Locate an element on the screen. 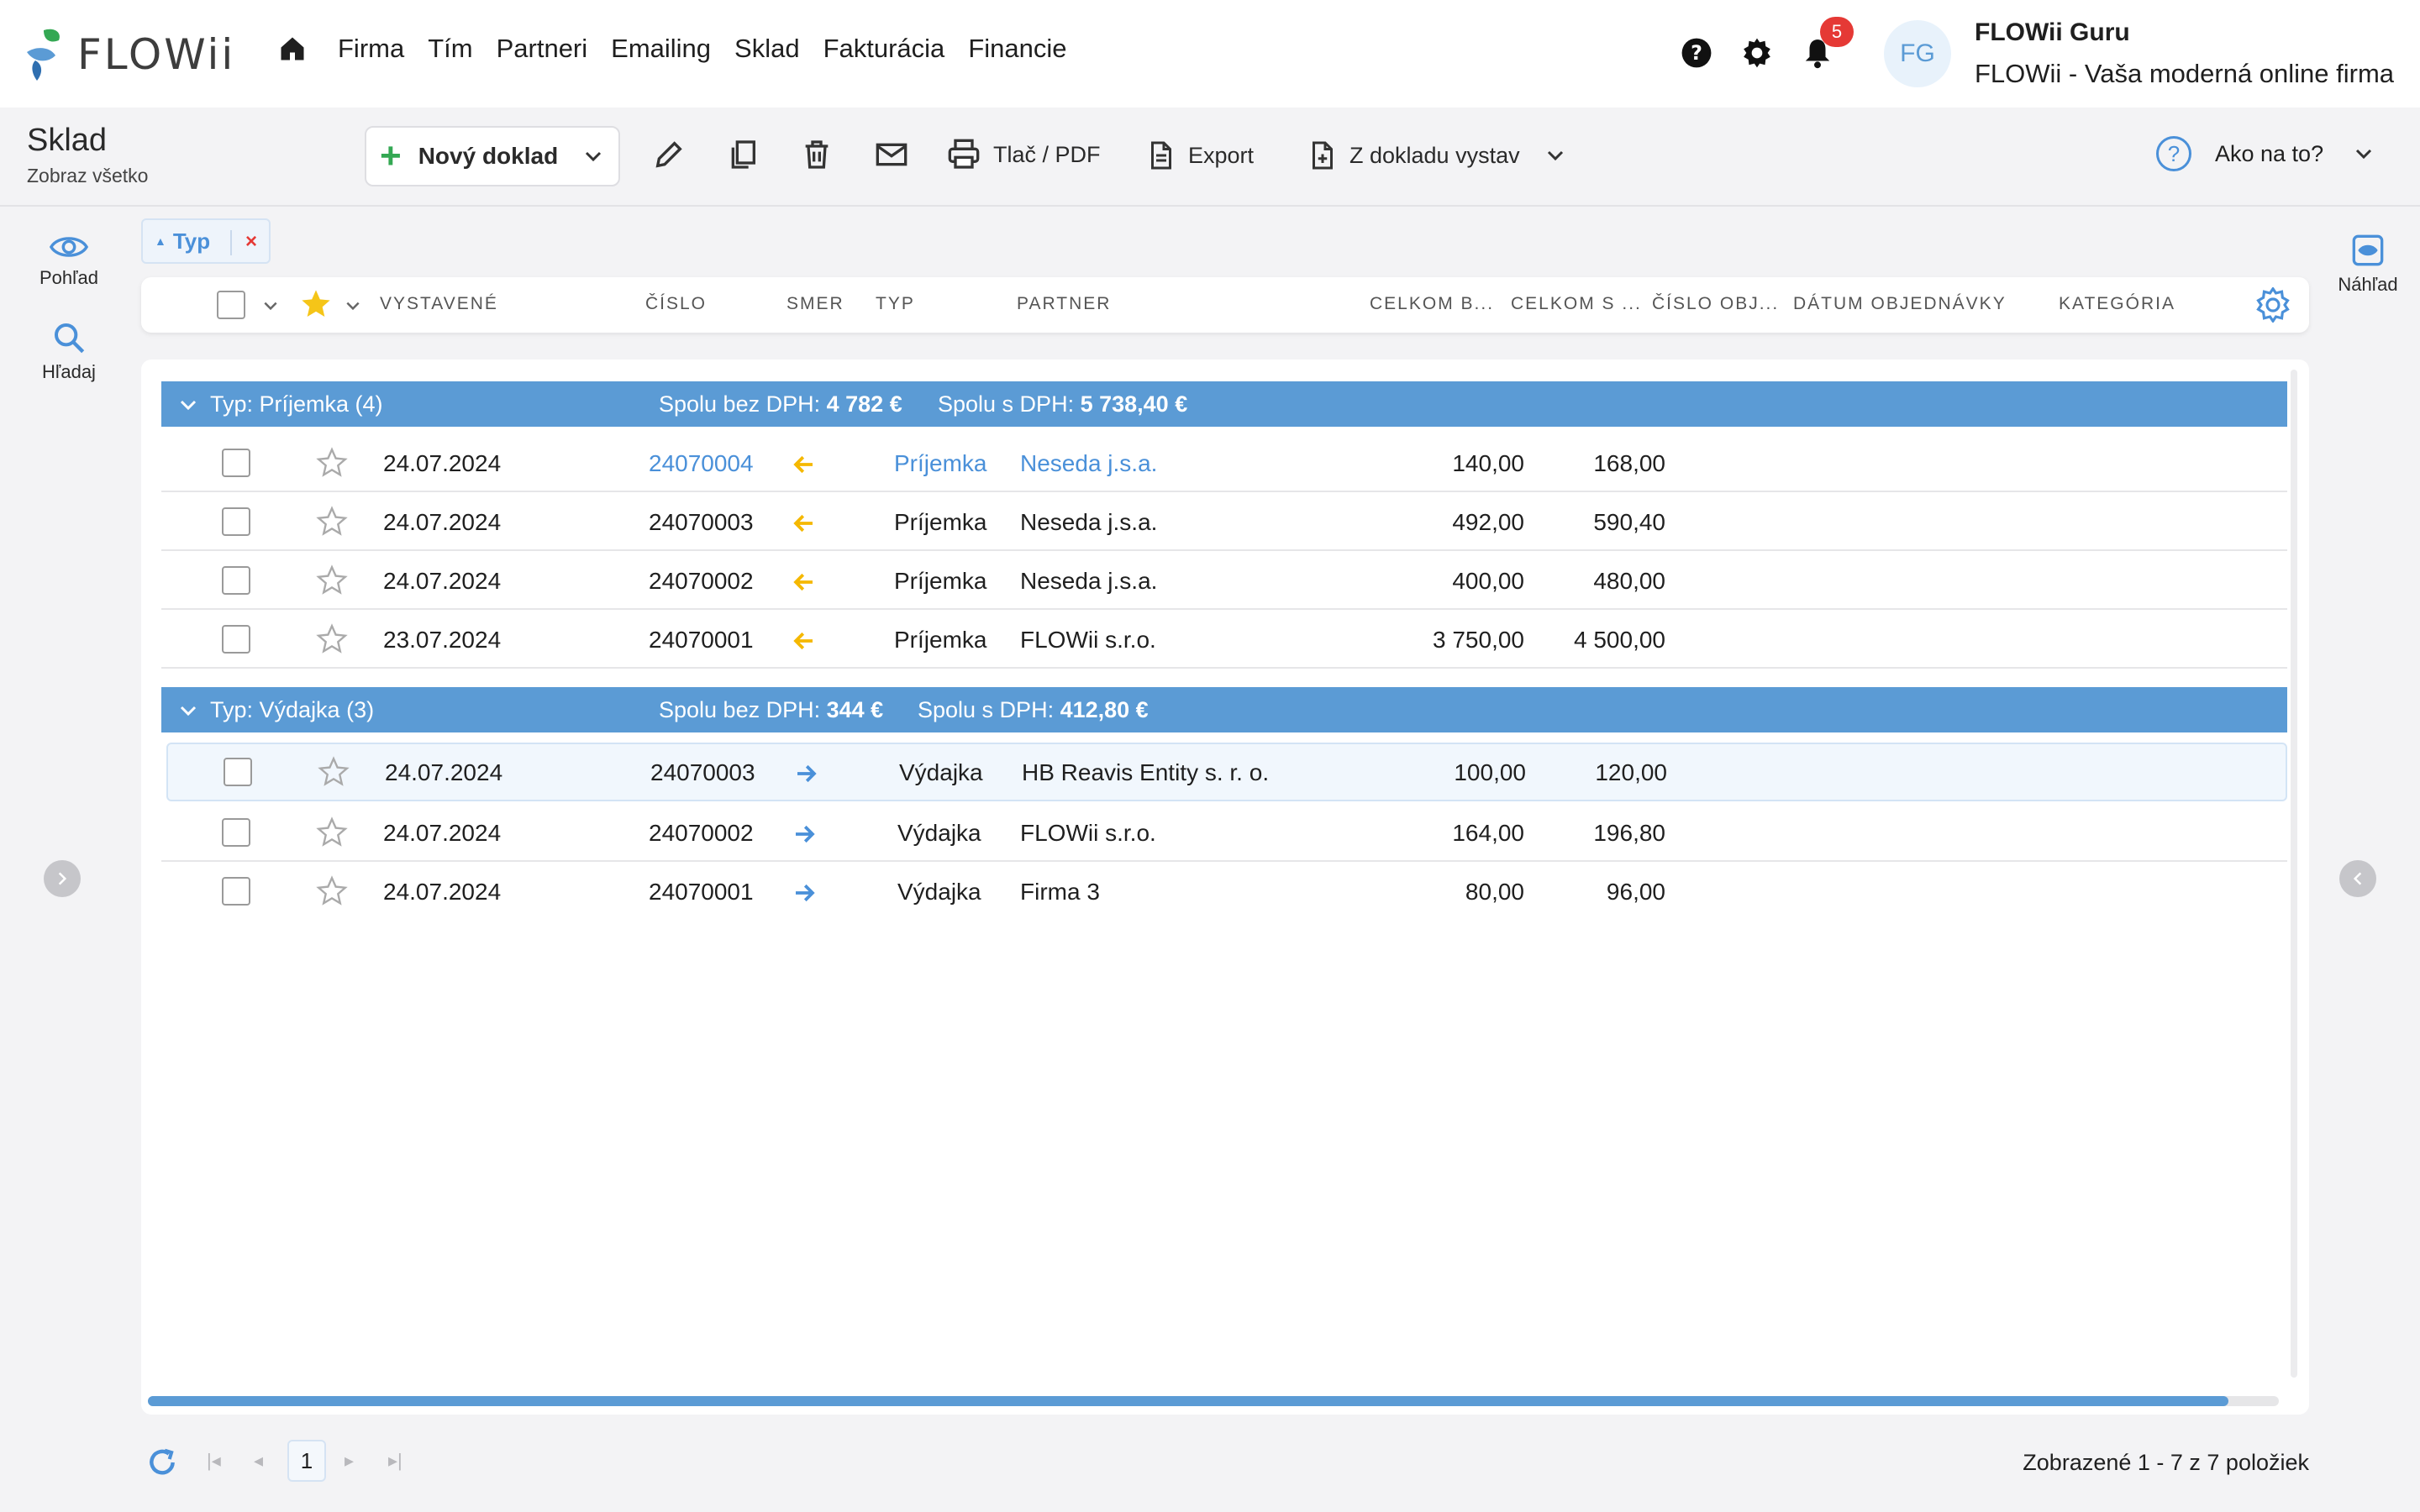 The image size is (2420, 1512). avatar: FG is located at coordinates (1918, 53).